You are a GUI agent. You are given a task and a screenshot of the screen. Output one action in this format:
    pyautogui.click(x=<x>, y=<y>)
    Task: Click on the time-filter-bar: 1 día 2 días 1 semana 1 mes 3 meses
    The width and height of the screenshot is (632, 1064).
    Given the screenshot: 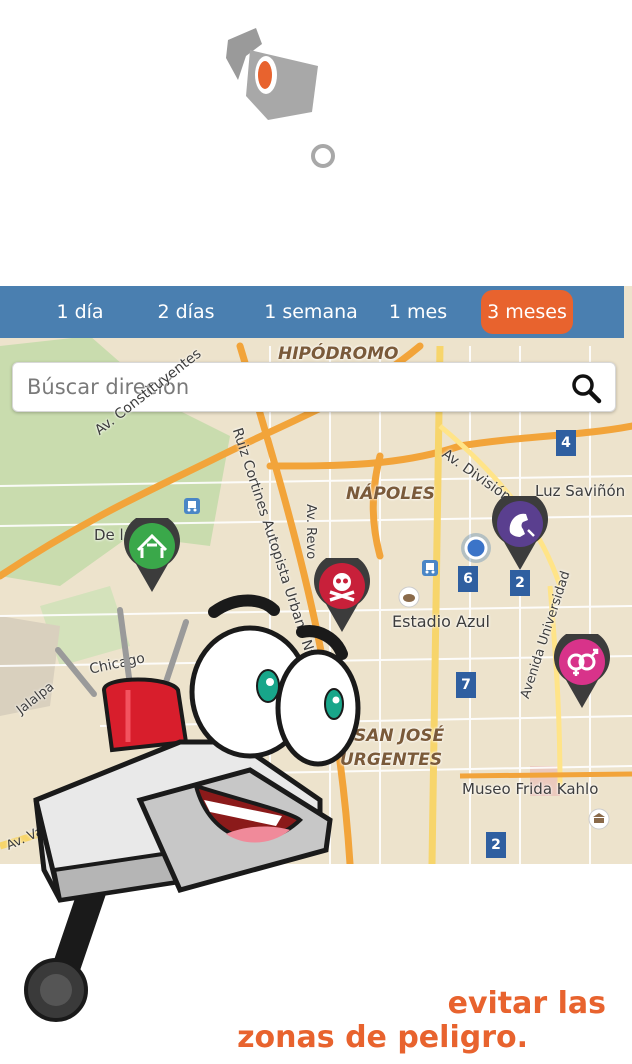 What is the action you would take?
    pyautogui.click(x=312, y=312)
    